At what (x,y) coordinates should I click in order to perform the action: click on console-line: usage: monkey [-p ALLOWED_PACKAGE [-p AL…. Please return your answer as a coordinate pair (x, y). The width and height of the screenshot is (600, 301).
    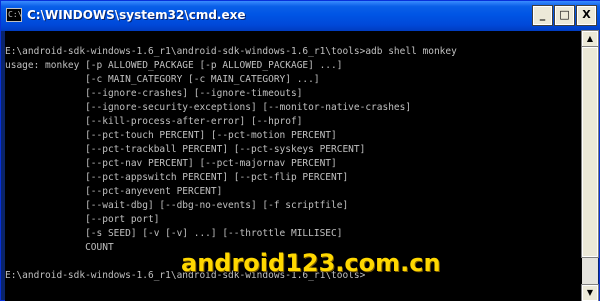
    Looking at the image, I should click on (174, 65).